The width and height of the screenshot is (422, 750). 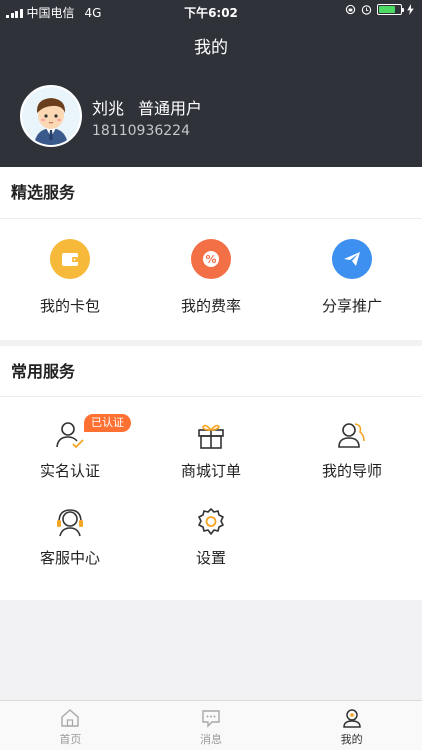 I want to click on customer-service-label: 客服中心, so click(x=69, y=558).